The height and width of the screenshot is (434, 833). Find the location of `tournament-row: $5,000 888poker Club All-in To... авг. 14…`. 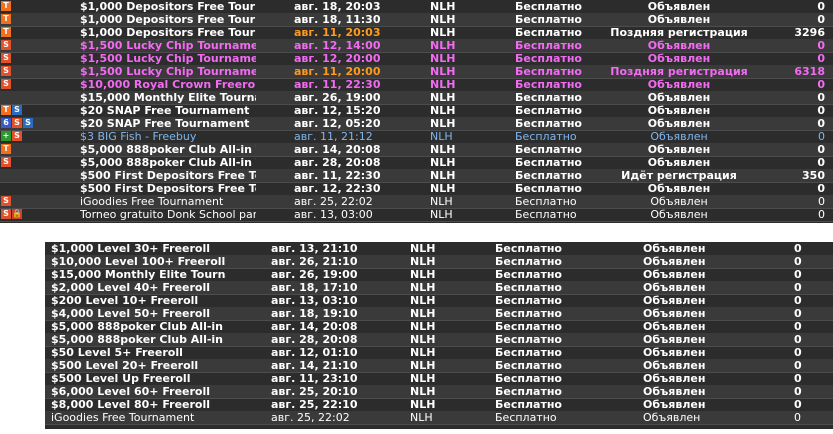

tournament-row: $5,000 888poker Club All-in To... авг. 14… is located at coordinates (439, 327).